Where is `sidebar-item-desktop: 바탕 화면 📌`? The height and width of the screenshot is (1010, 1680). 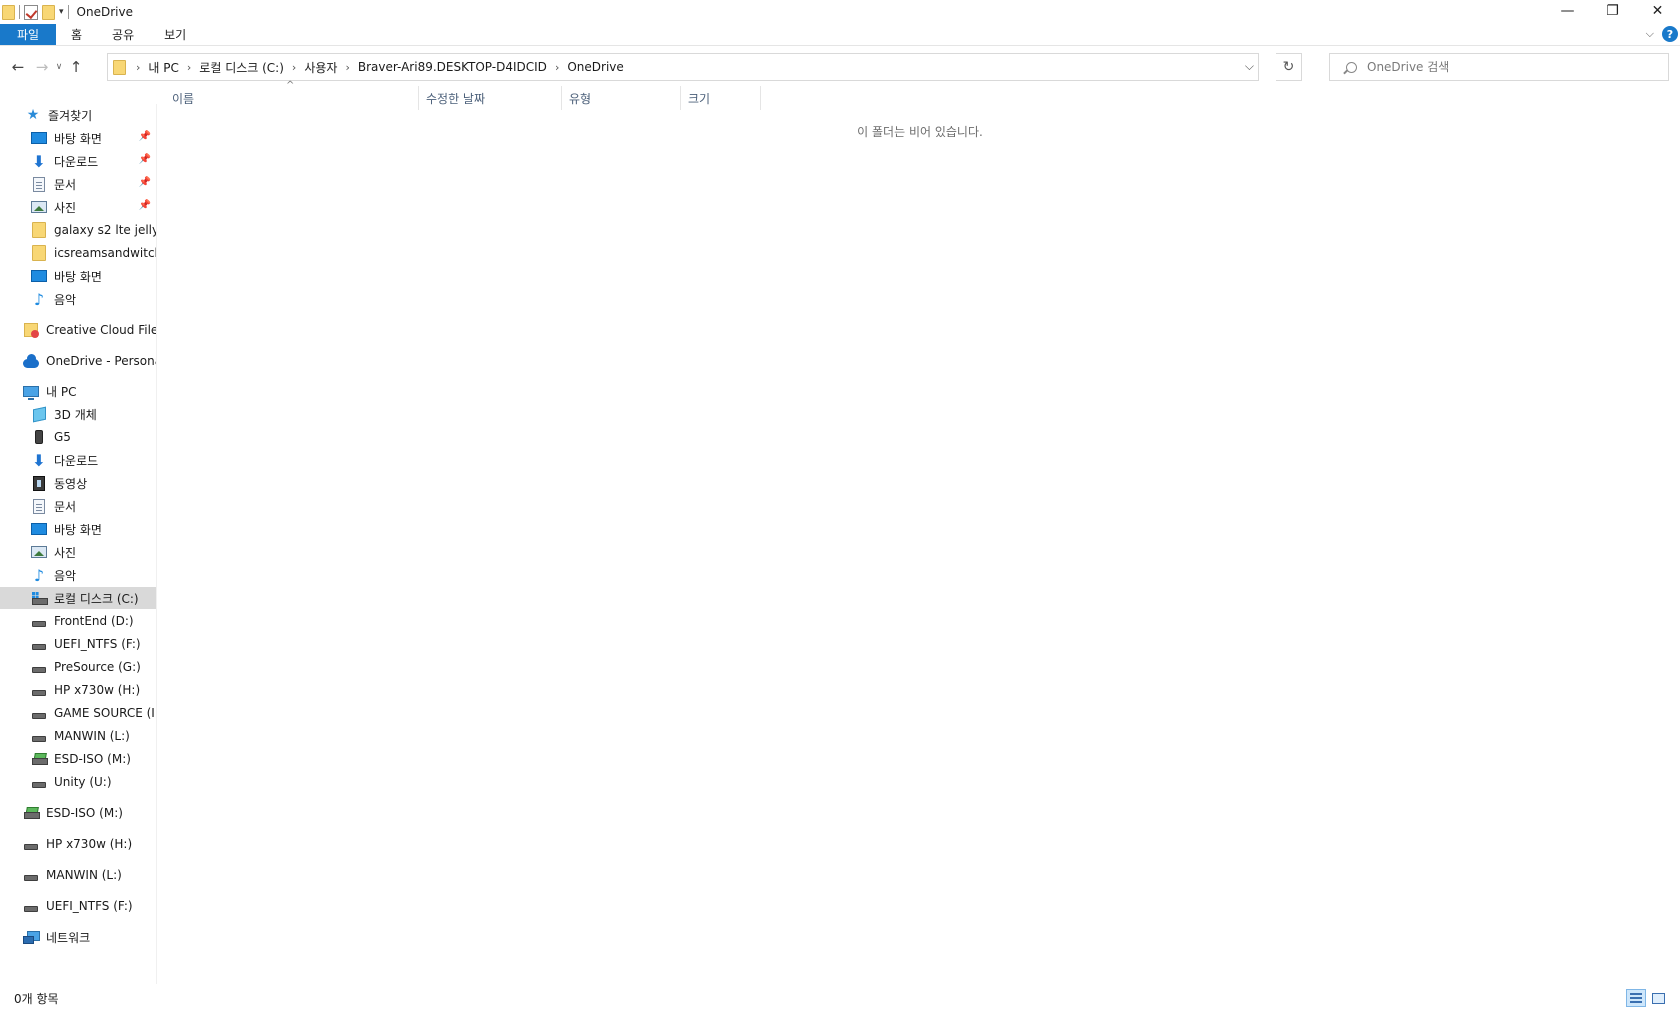 sidebar-item-desktop: 바탕 화면 📌 is located at coordinates (78, 138).